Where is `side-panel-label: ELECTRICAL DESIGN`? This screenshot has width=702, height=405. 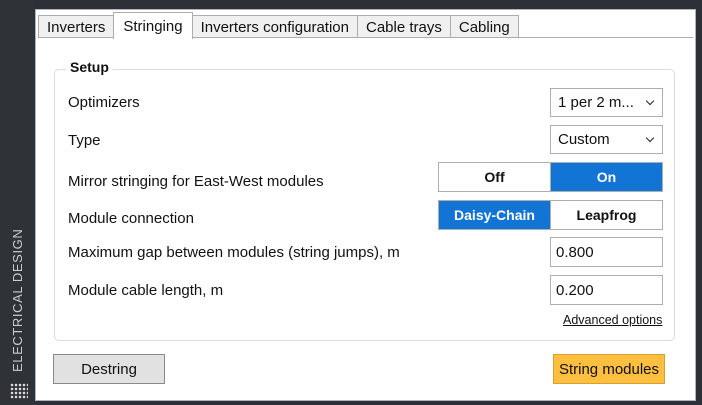 side-panel-label: ELECTRICAL DESIGN is located at coordinates (17, 300).